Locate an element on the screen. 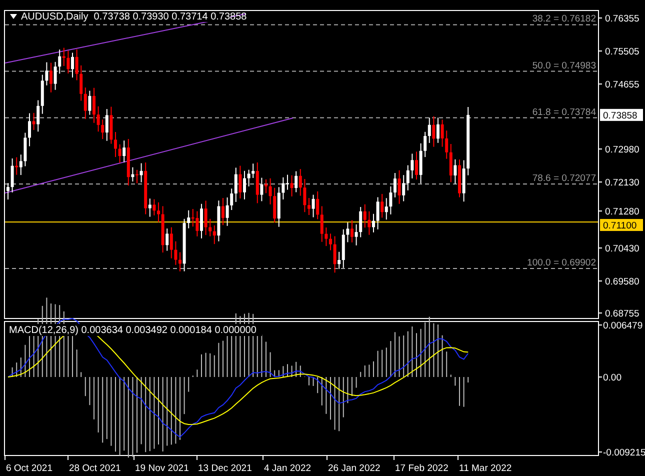 Image resolution: width=645 pixels, height=476 pixels. price-axis-label: 0.74655 is located at coordinates (622, 84).